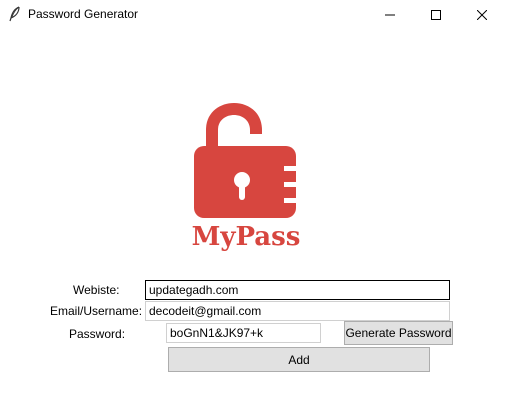  Describe the element at coordinates (297, 311) in the screenshot. I see `email-input` at that location.